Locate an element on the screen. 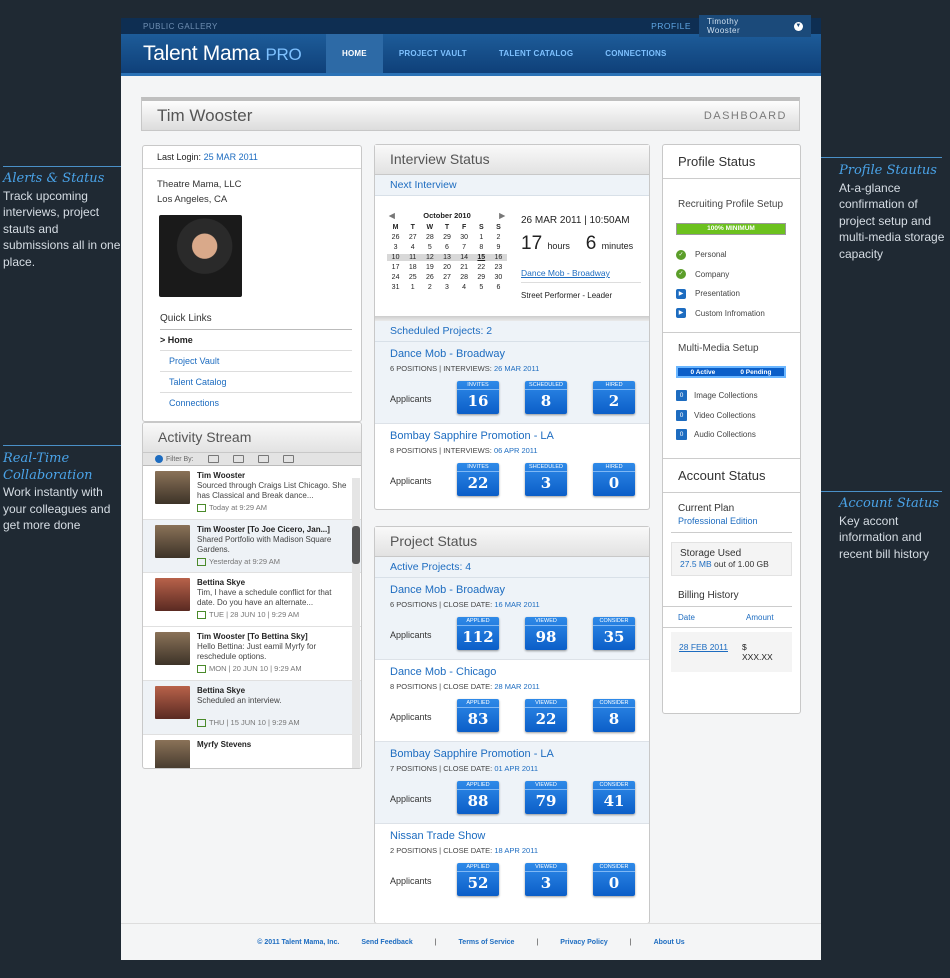 Image resolution: width=950 pixels, height=978 pixels. nav-home: HOME is located at coordinates (354, 53).